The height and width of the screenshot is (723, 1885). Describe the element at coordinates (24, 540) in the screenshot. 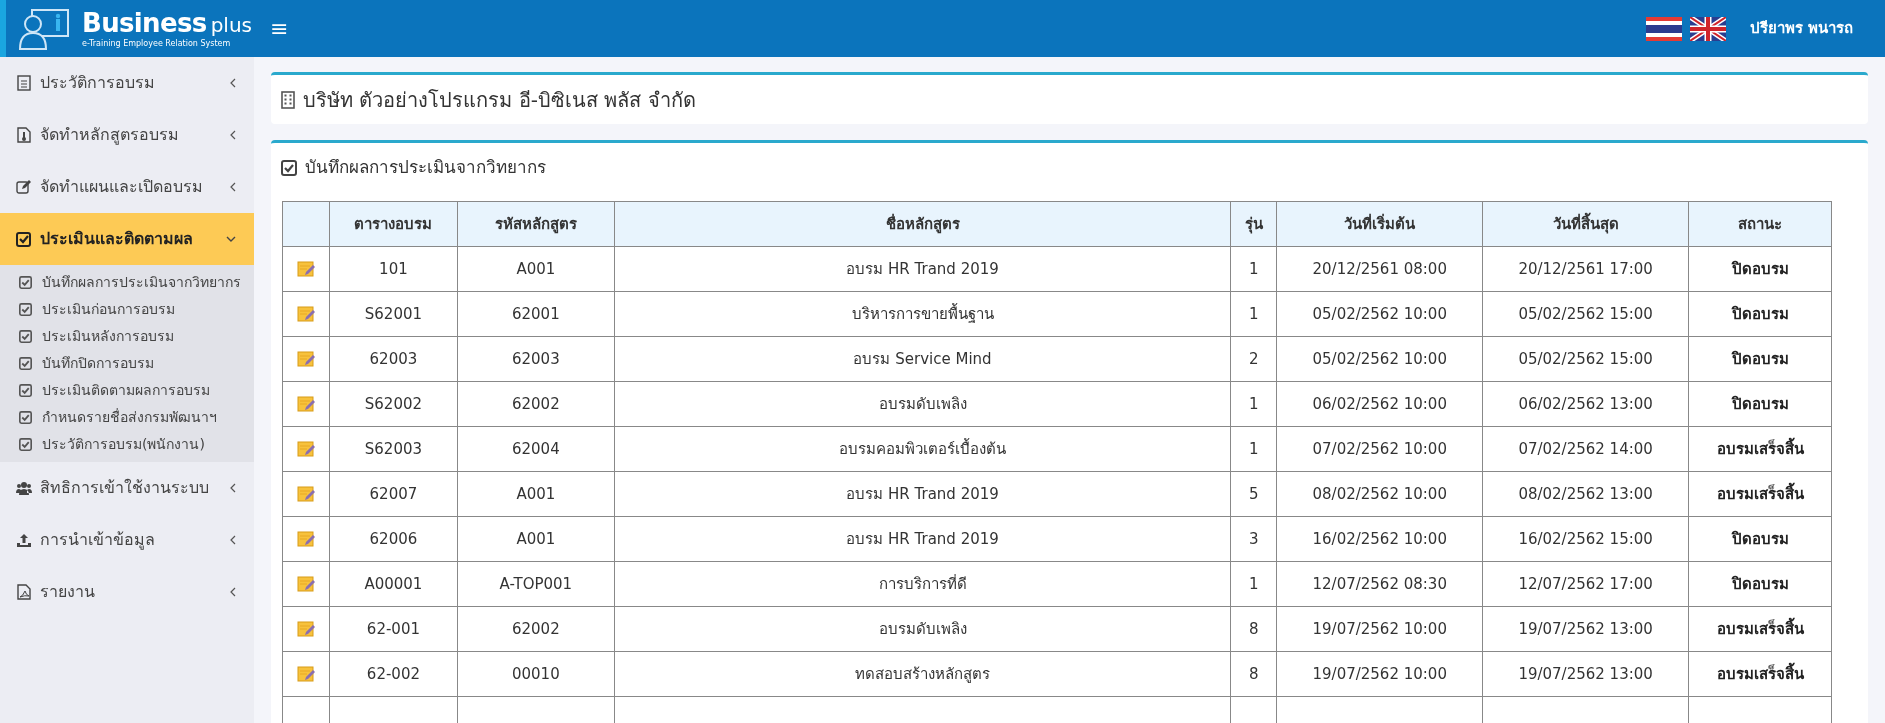

I see `upload-icon` at that location.